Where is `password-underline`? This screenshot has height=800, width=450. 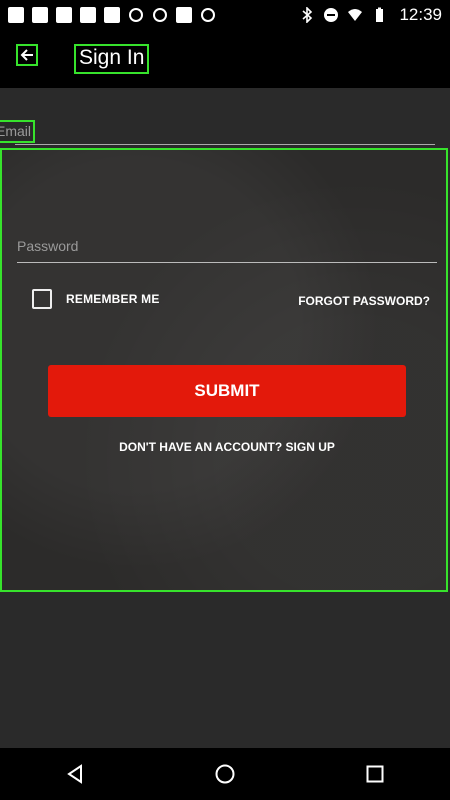 password-underline is located at coordinates (227, 262).